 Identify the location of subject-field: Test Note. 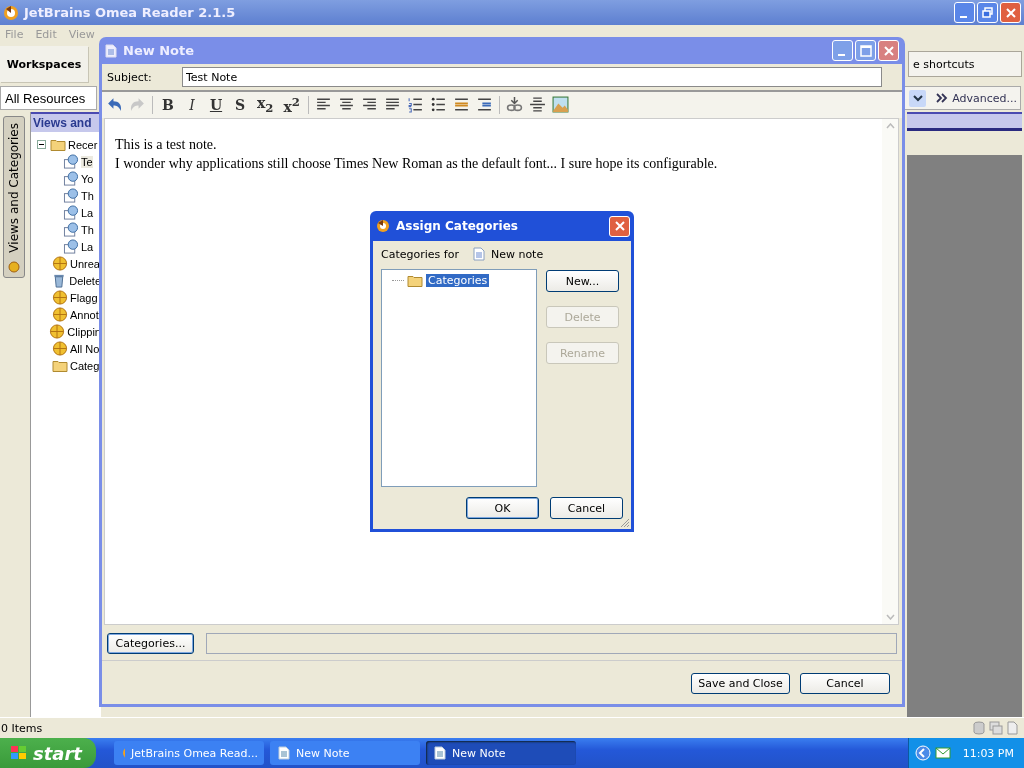
(532, 77).